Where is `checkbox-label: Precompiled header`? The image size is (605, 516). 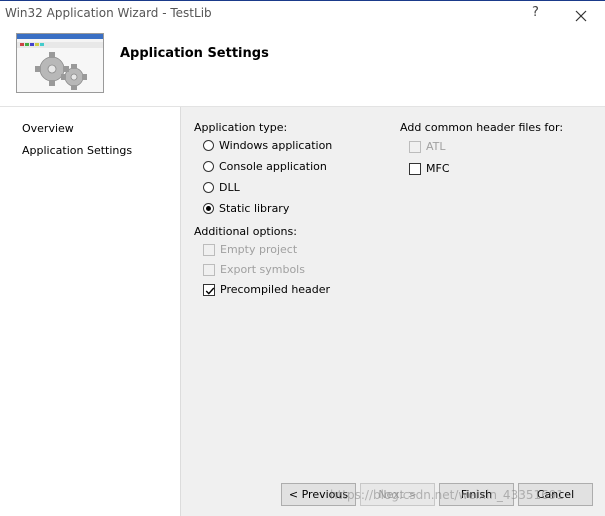 checkbox-label: Precompiled header is located at coordinates (275, 289).